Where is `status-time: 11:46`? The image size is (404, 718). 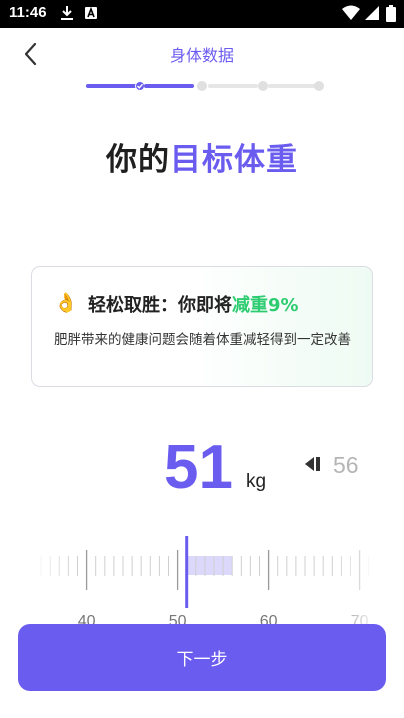 status-time: 11:46 is located at coordinates (28, 12).